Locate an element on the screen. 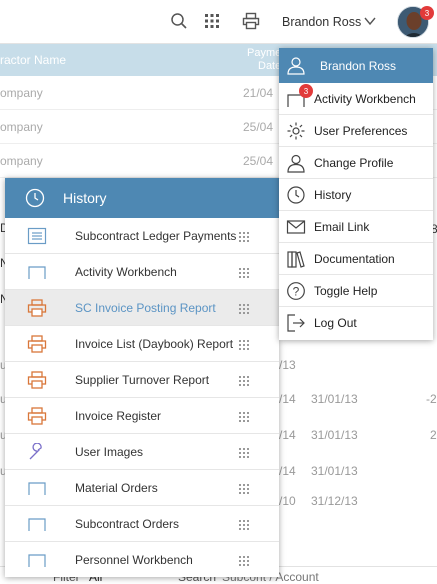 This screenshot has width=437, height=584. column-header-payment: Payme is located at coordinates (264, 53).